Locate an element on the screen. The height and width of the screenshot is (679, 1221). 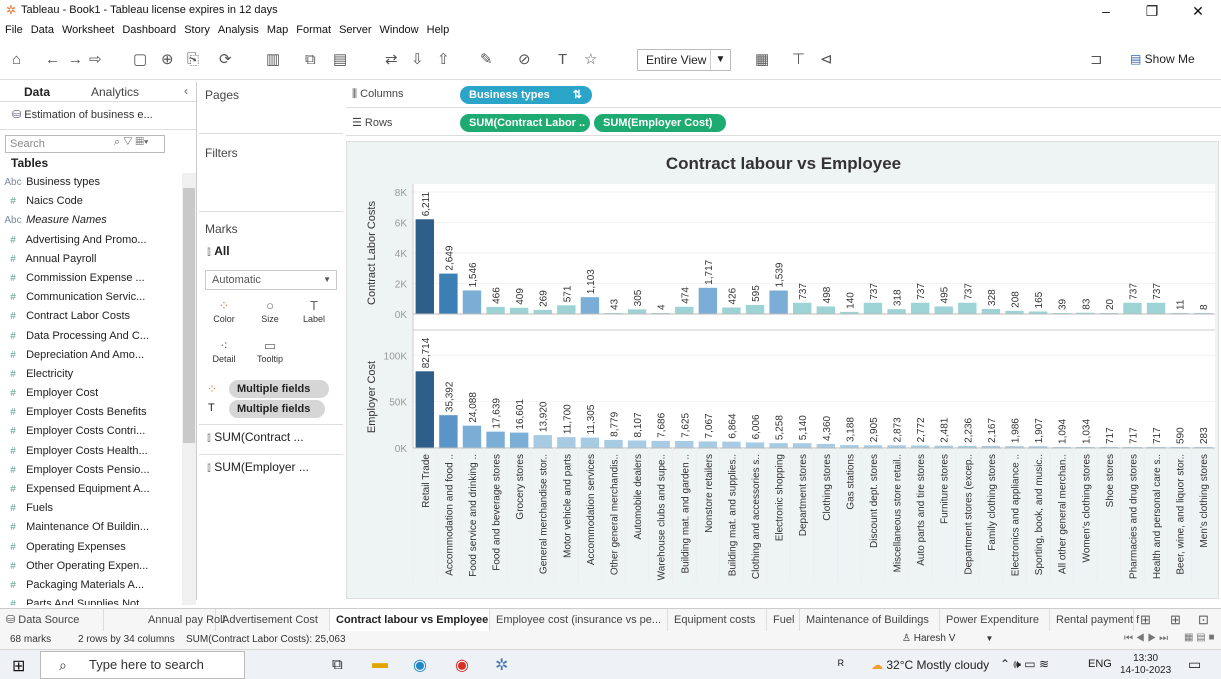
tab-maintenance: Maintenance of Buildings is located at coordinates (870, 620).